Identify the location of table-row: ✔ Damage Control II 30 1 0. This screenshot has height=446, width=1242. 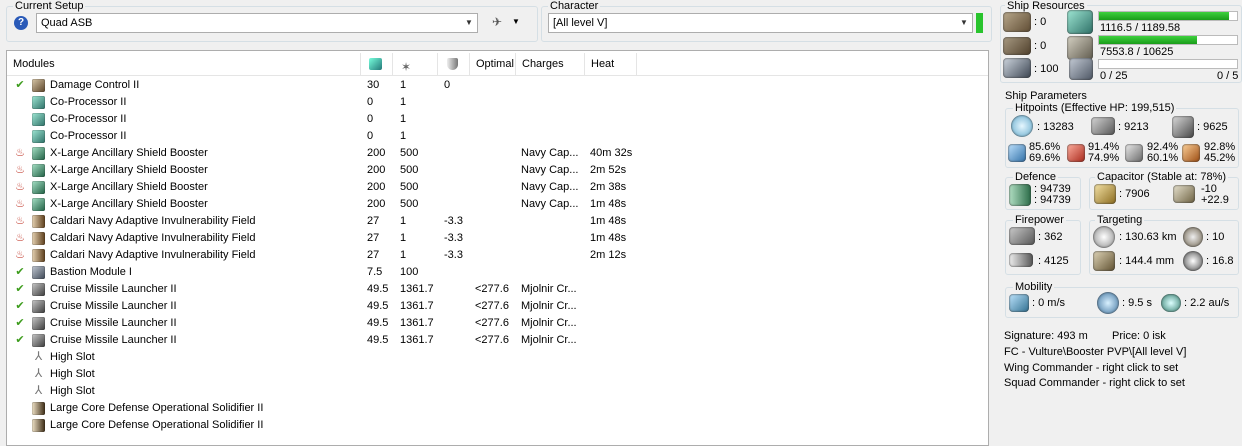
(498, 85).